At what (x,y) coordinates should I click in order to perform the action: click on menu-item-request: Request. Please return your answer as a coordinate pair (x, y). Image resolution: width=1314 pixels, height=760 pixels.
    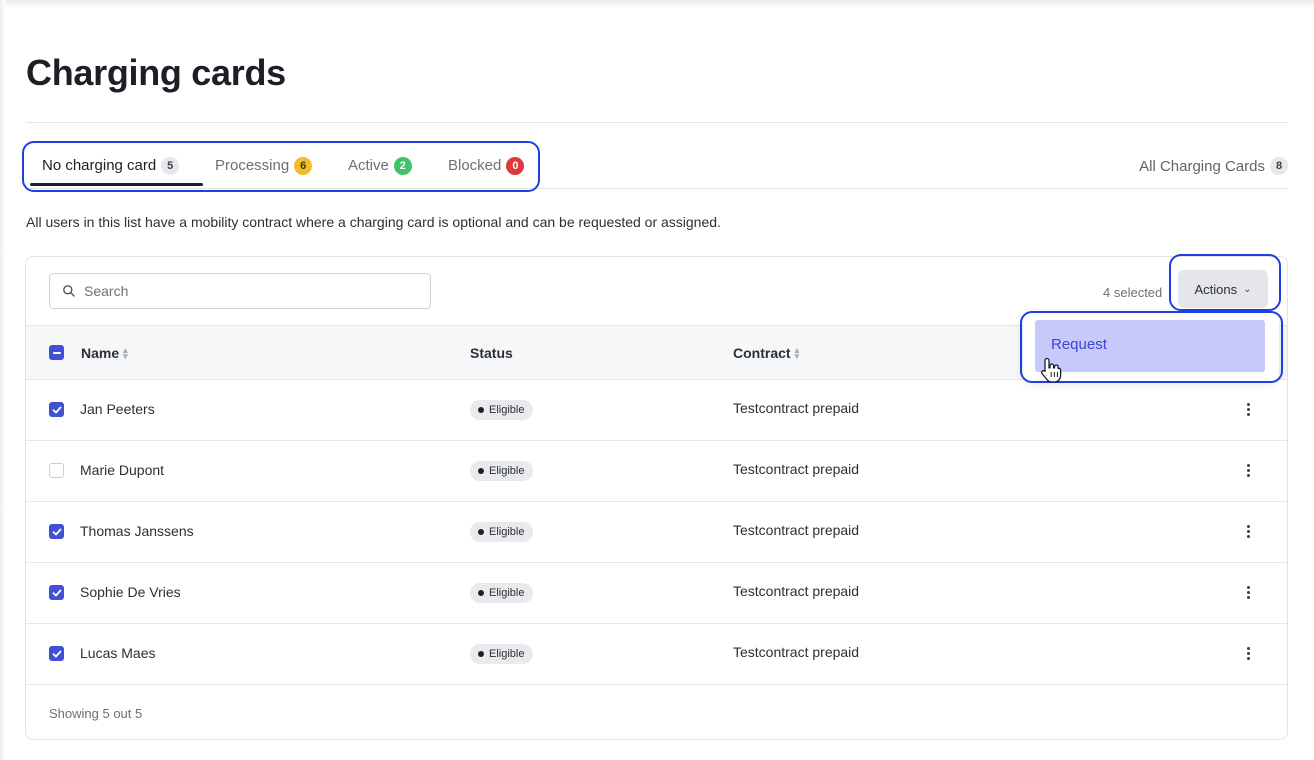
    Looking at the image, I should click on (1150, 346).